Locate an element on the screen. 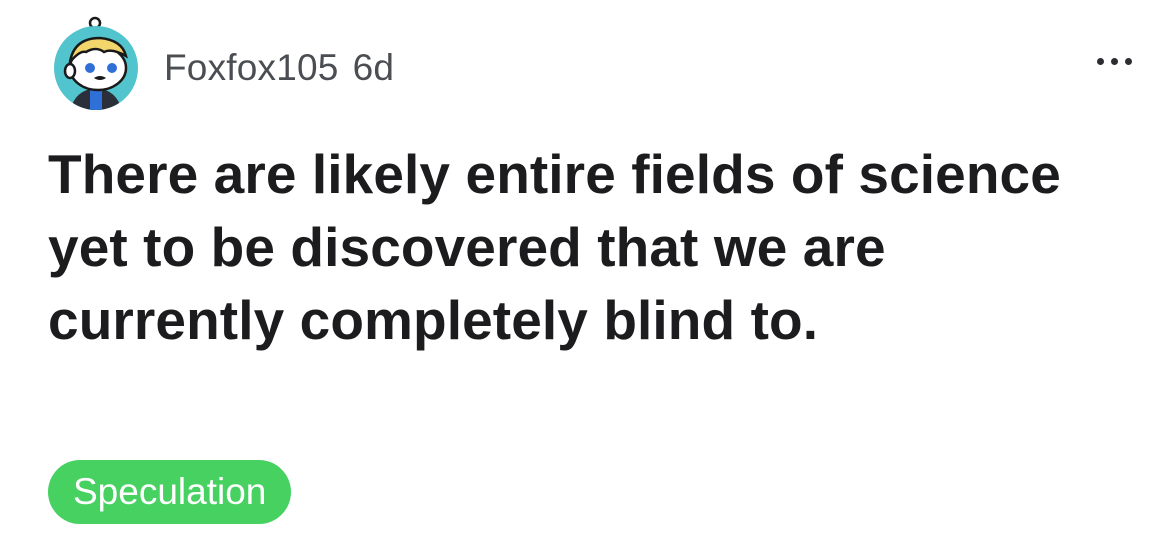 The image size is (1170, 542). author-name: Foxfox105 is located at coordinates (251, 68).